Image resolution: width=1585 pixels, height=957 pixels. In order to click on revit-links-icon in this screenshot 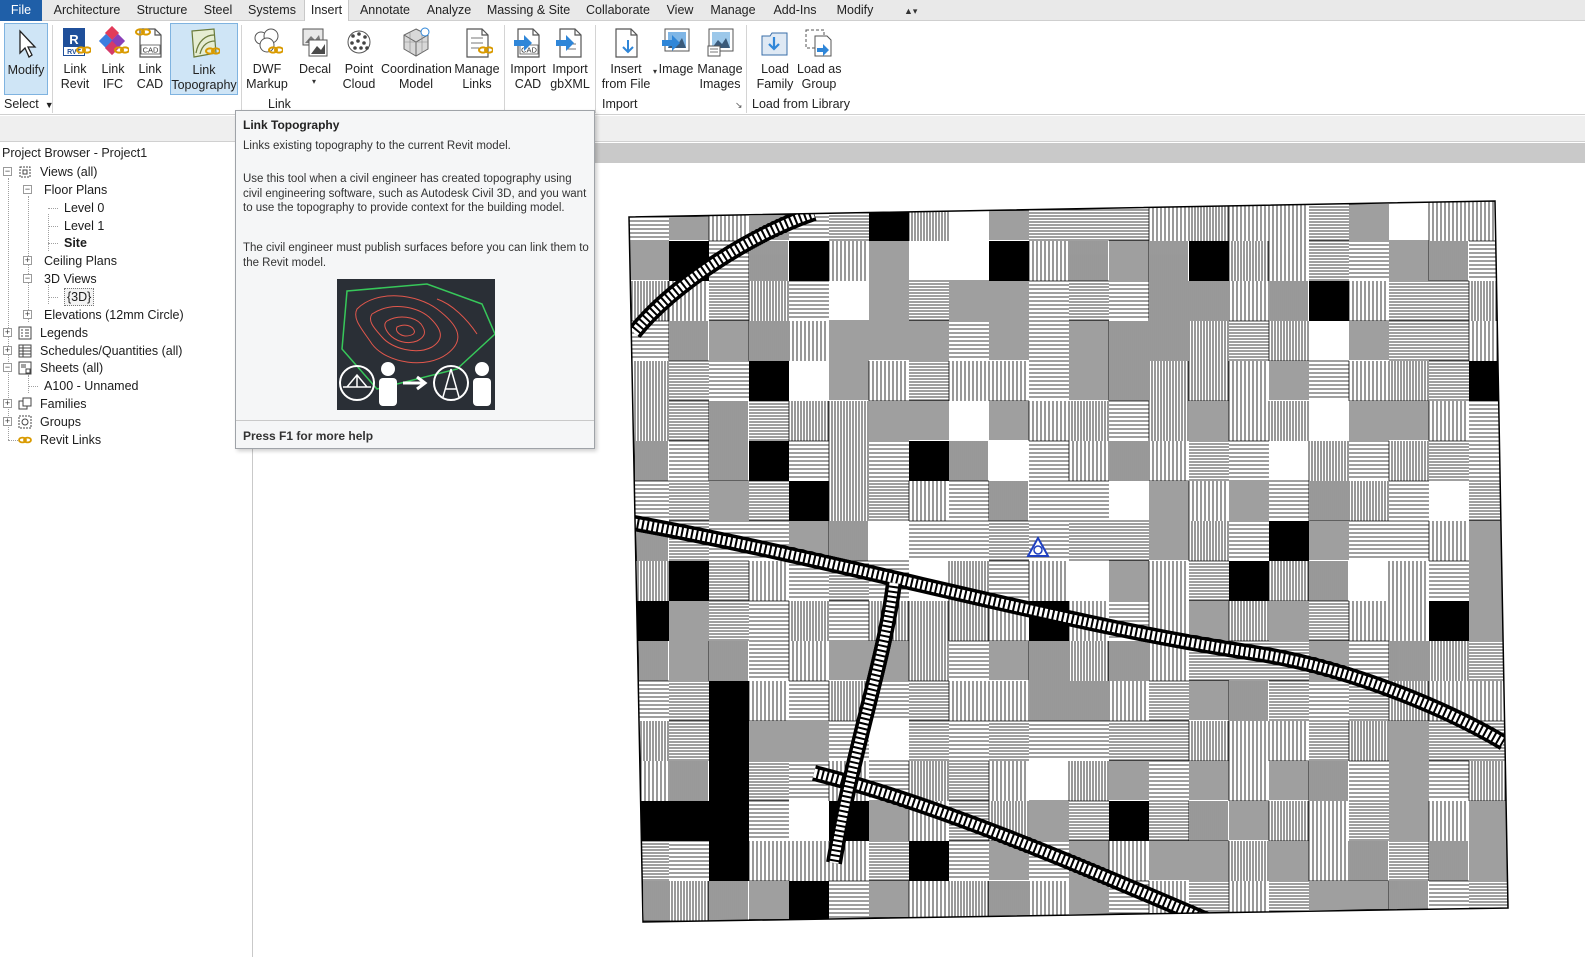, I will do `click(25, 440)`.